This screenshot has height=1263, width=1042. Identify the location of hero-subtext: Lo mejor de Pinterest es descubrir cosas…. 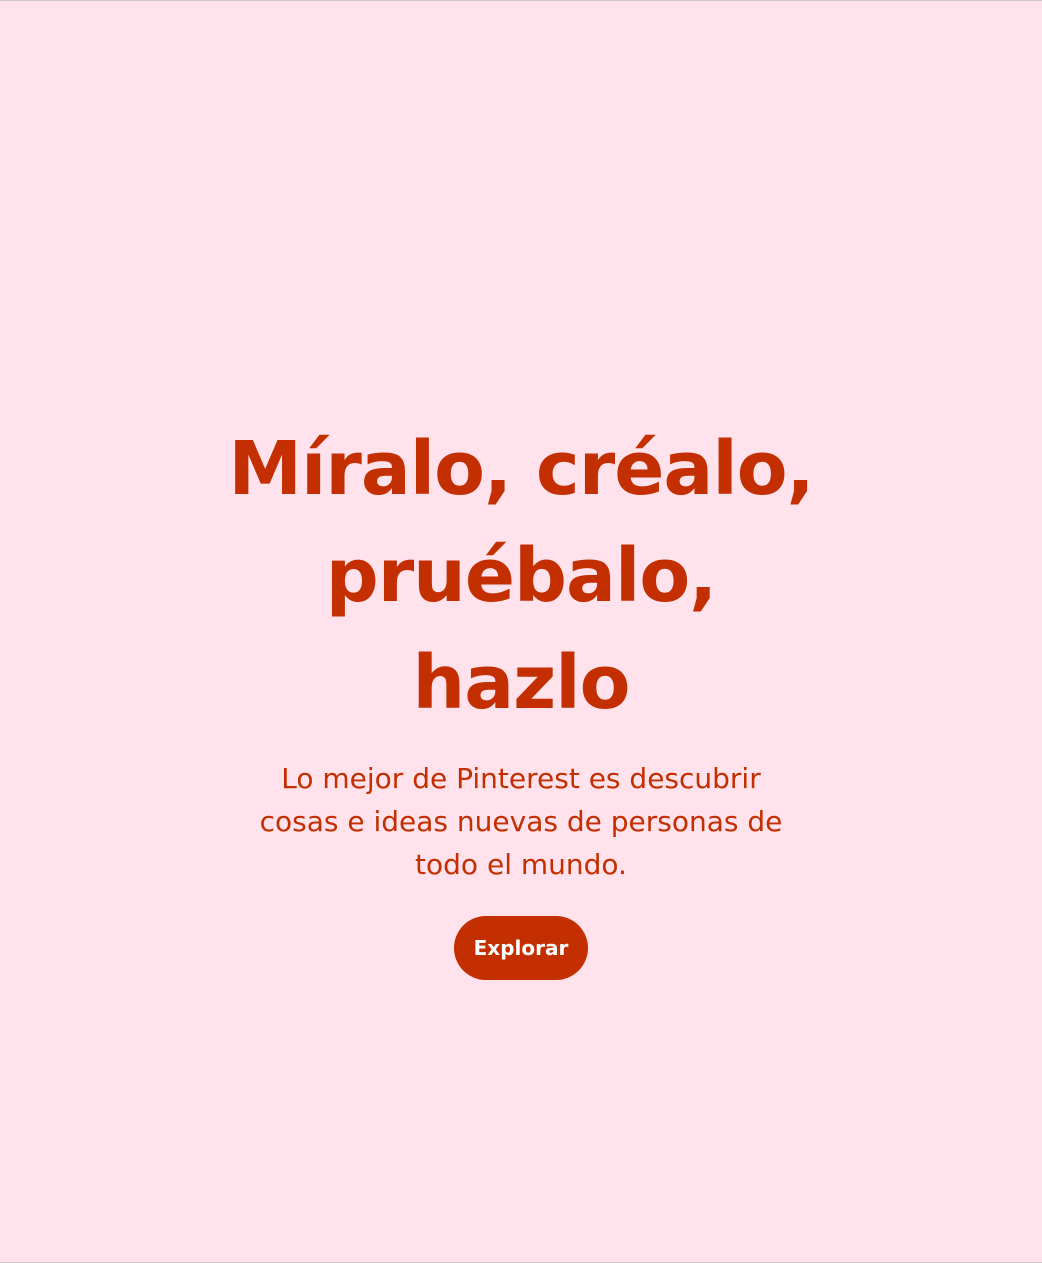
(521, 821).